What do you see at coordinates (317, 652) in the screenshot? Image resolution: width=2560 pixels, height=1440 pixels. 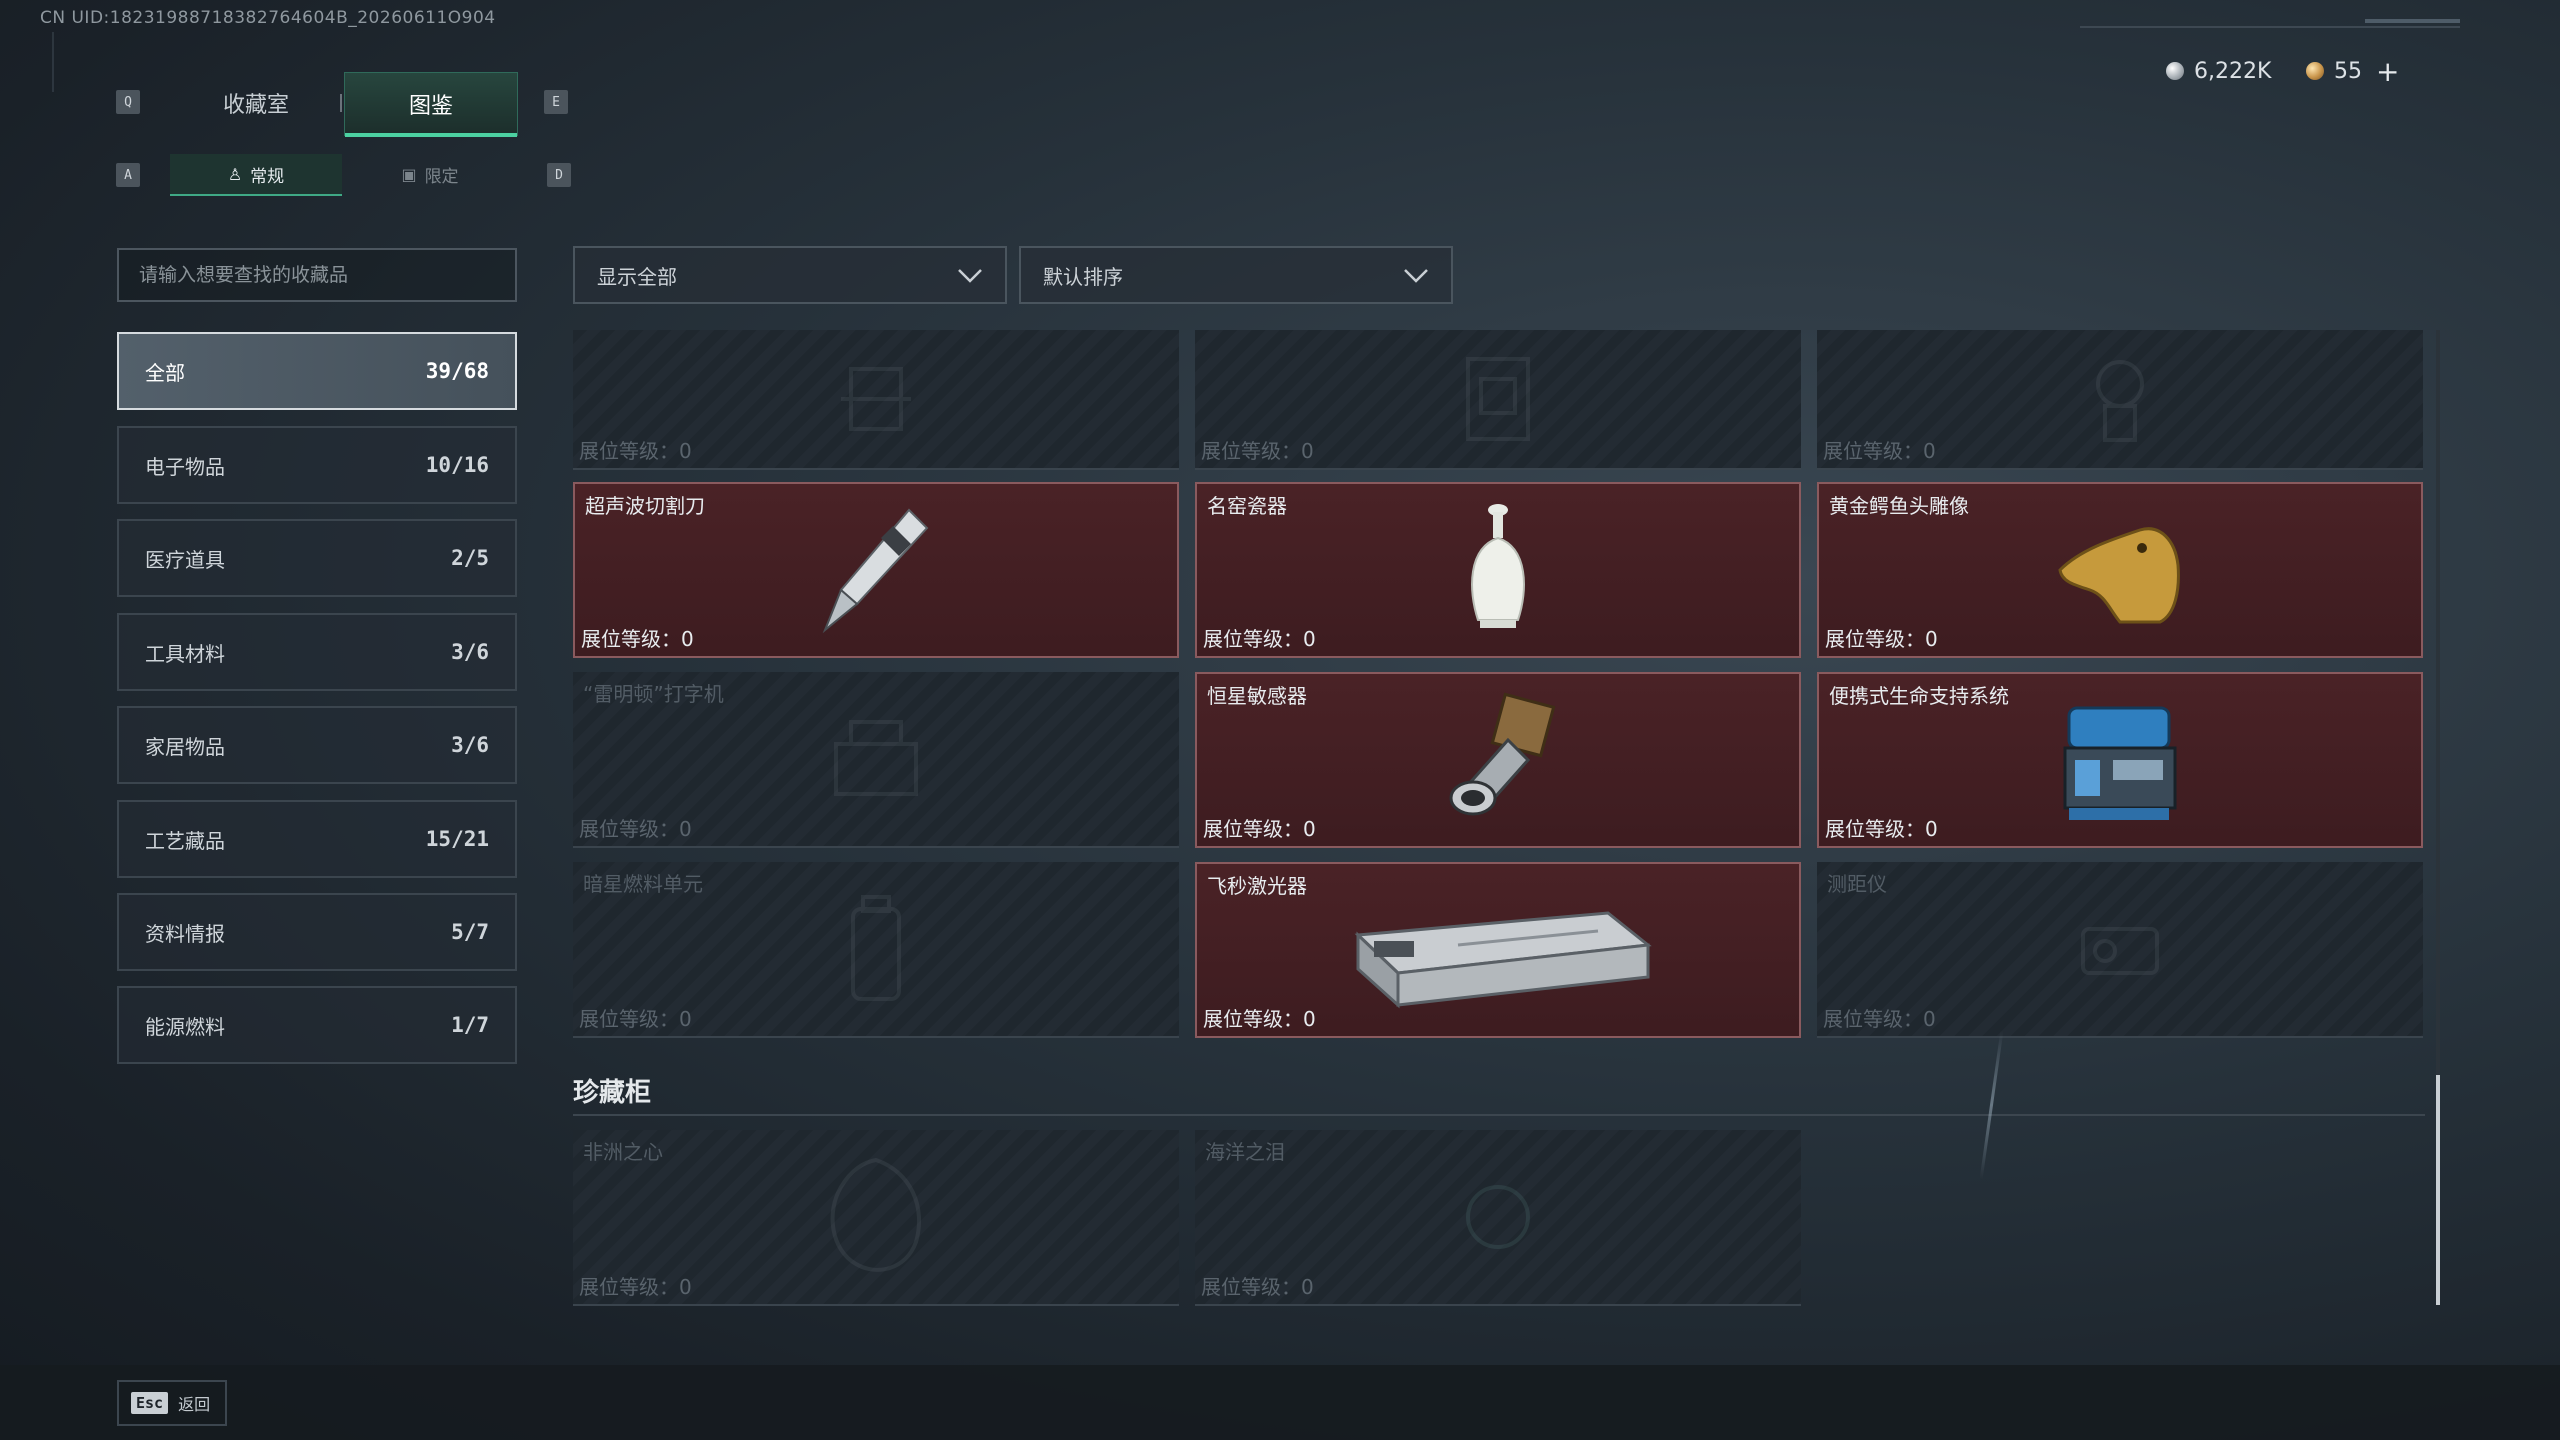 I see `category-tools: 工具材料 3/6` at bounding box center [317, 652].